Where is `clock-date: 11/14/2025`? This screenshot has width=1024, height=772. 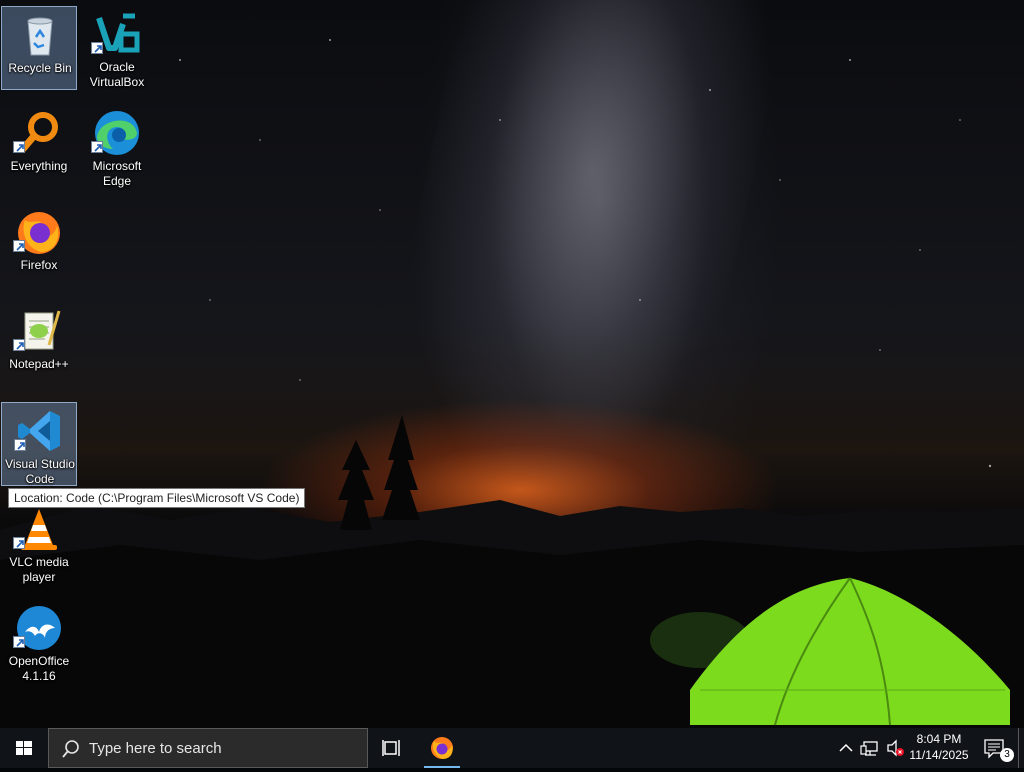
clock-date: 11/14/2025 is located at coordinates (939, 755).